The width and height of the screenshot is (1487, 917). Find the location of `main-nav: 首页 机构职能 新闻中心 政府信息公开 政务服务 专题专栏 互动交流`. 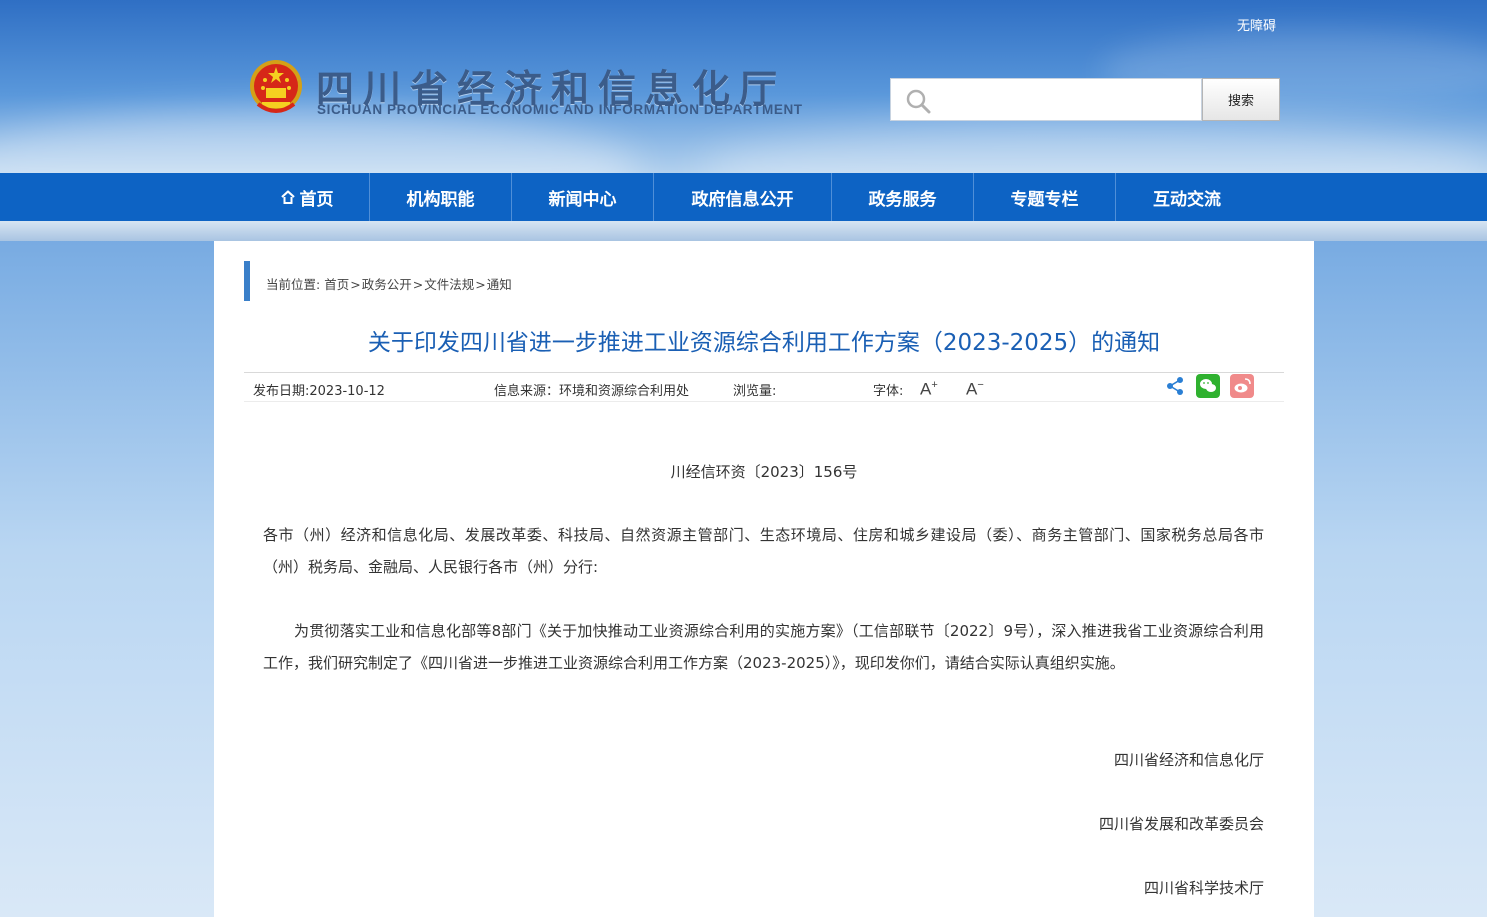

main-nav: 首页 机构职能 新闻中心 政府信息公开 政务服务 专题专栏 互动交流 is located at coordinates (743, 197).